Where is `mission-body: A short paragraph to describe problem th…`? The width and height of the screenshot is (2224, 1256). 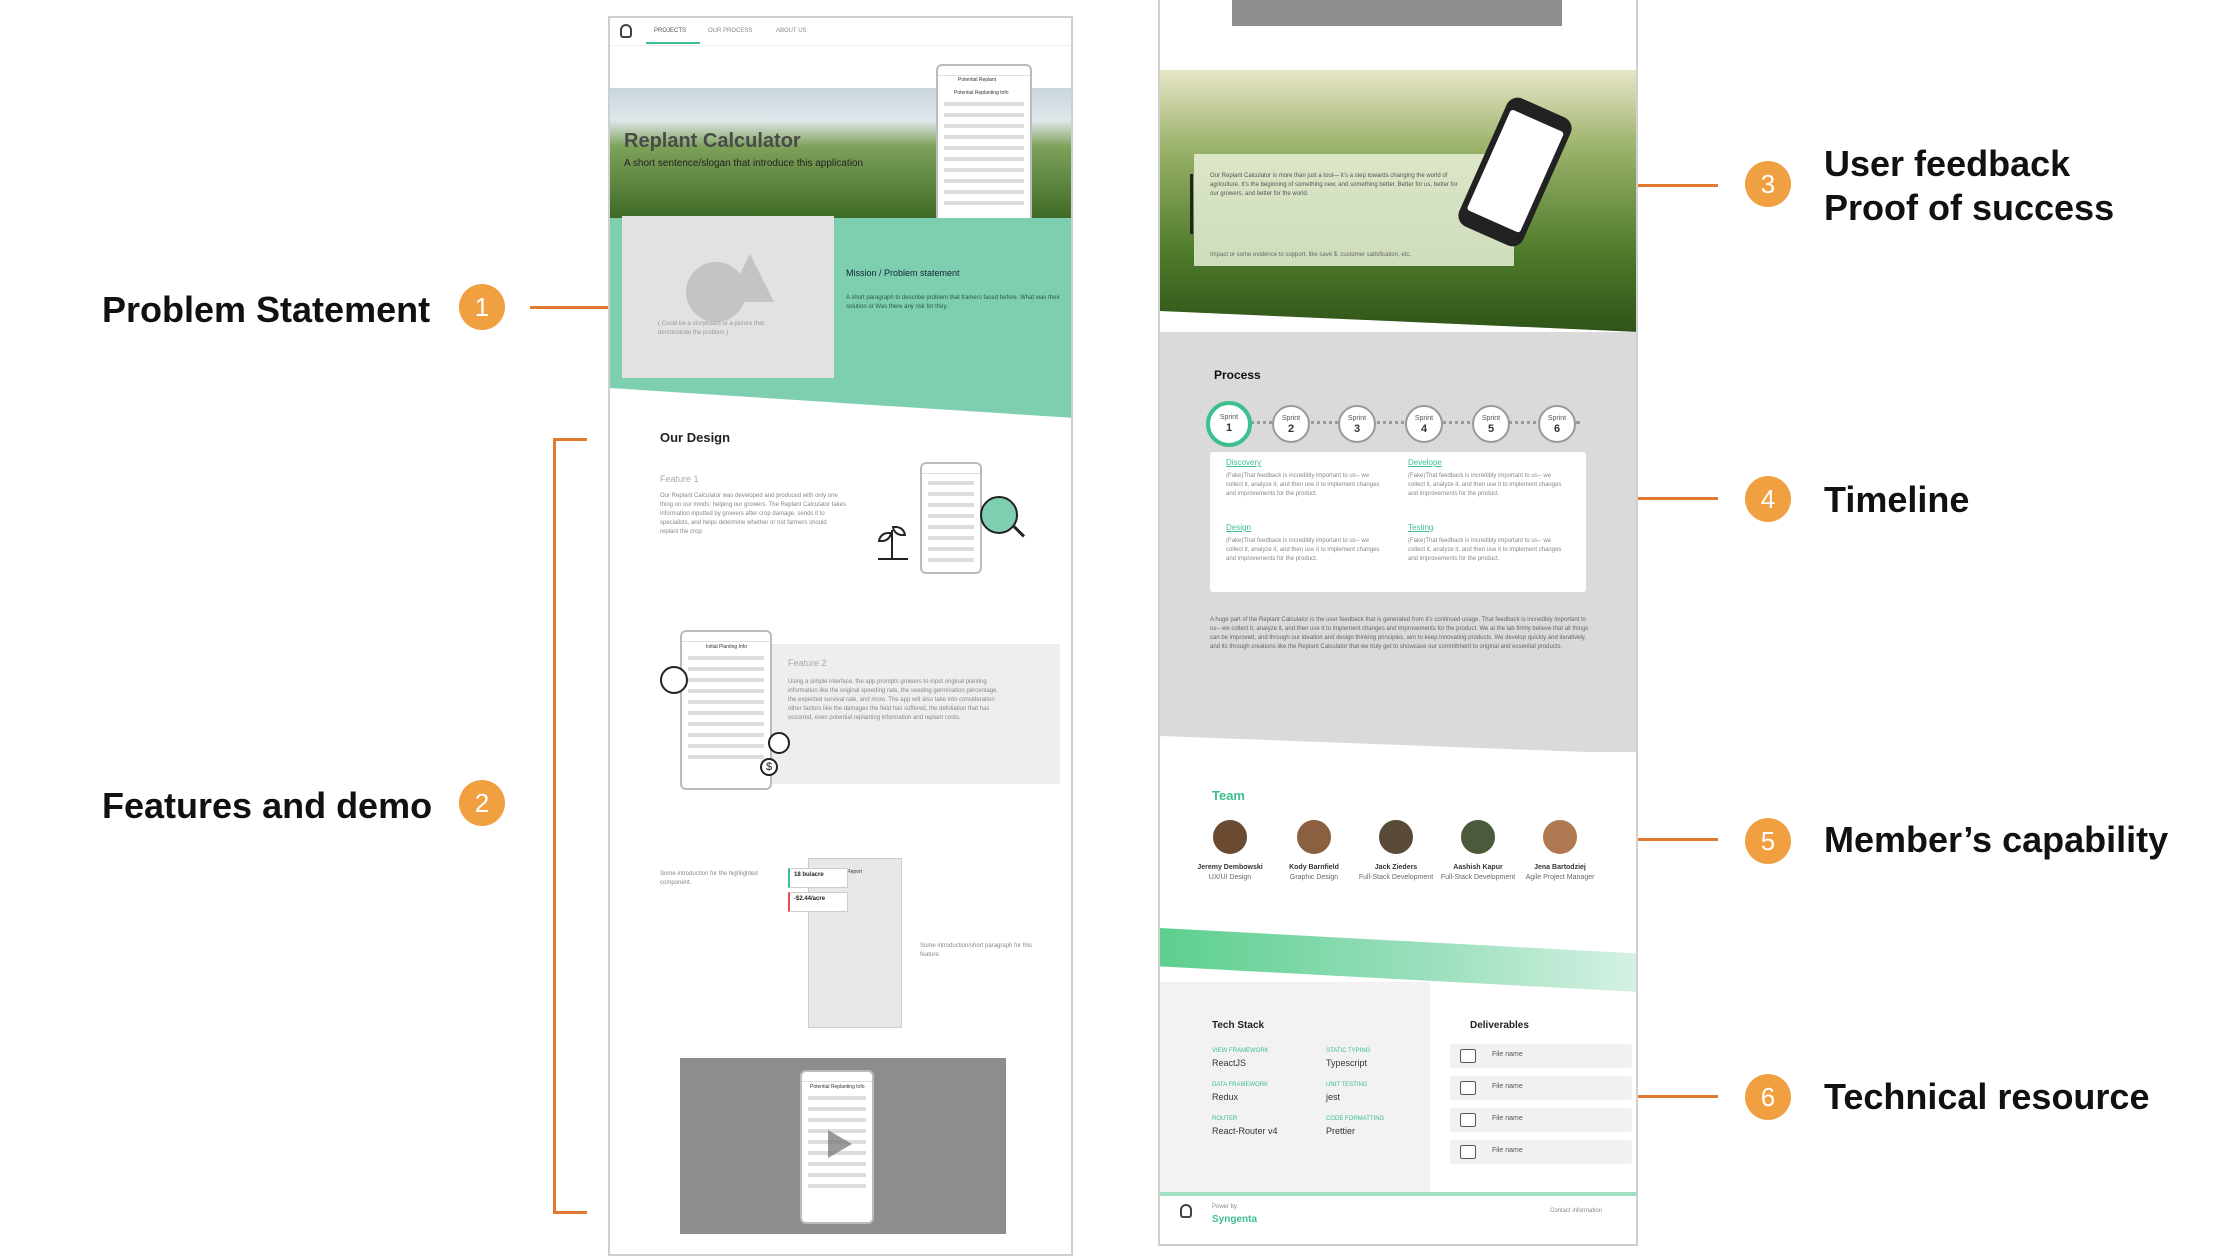
mission-body: A short paragraph to describe problem th… is located at coordinates (953, 302).